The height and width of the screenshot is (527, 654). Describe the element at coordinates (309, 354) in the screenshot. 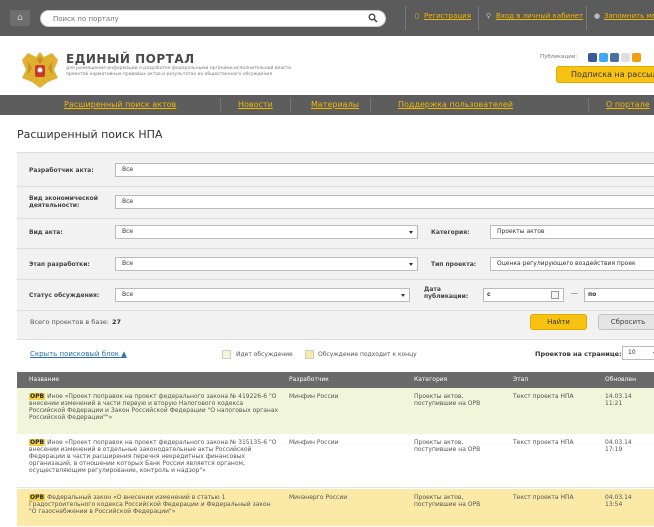

I see `legend-swatch-ending` at that location.